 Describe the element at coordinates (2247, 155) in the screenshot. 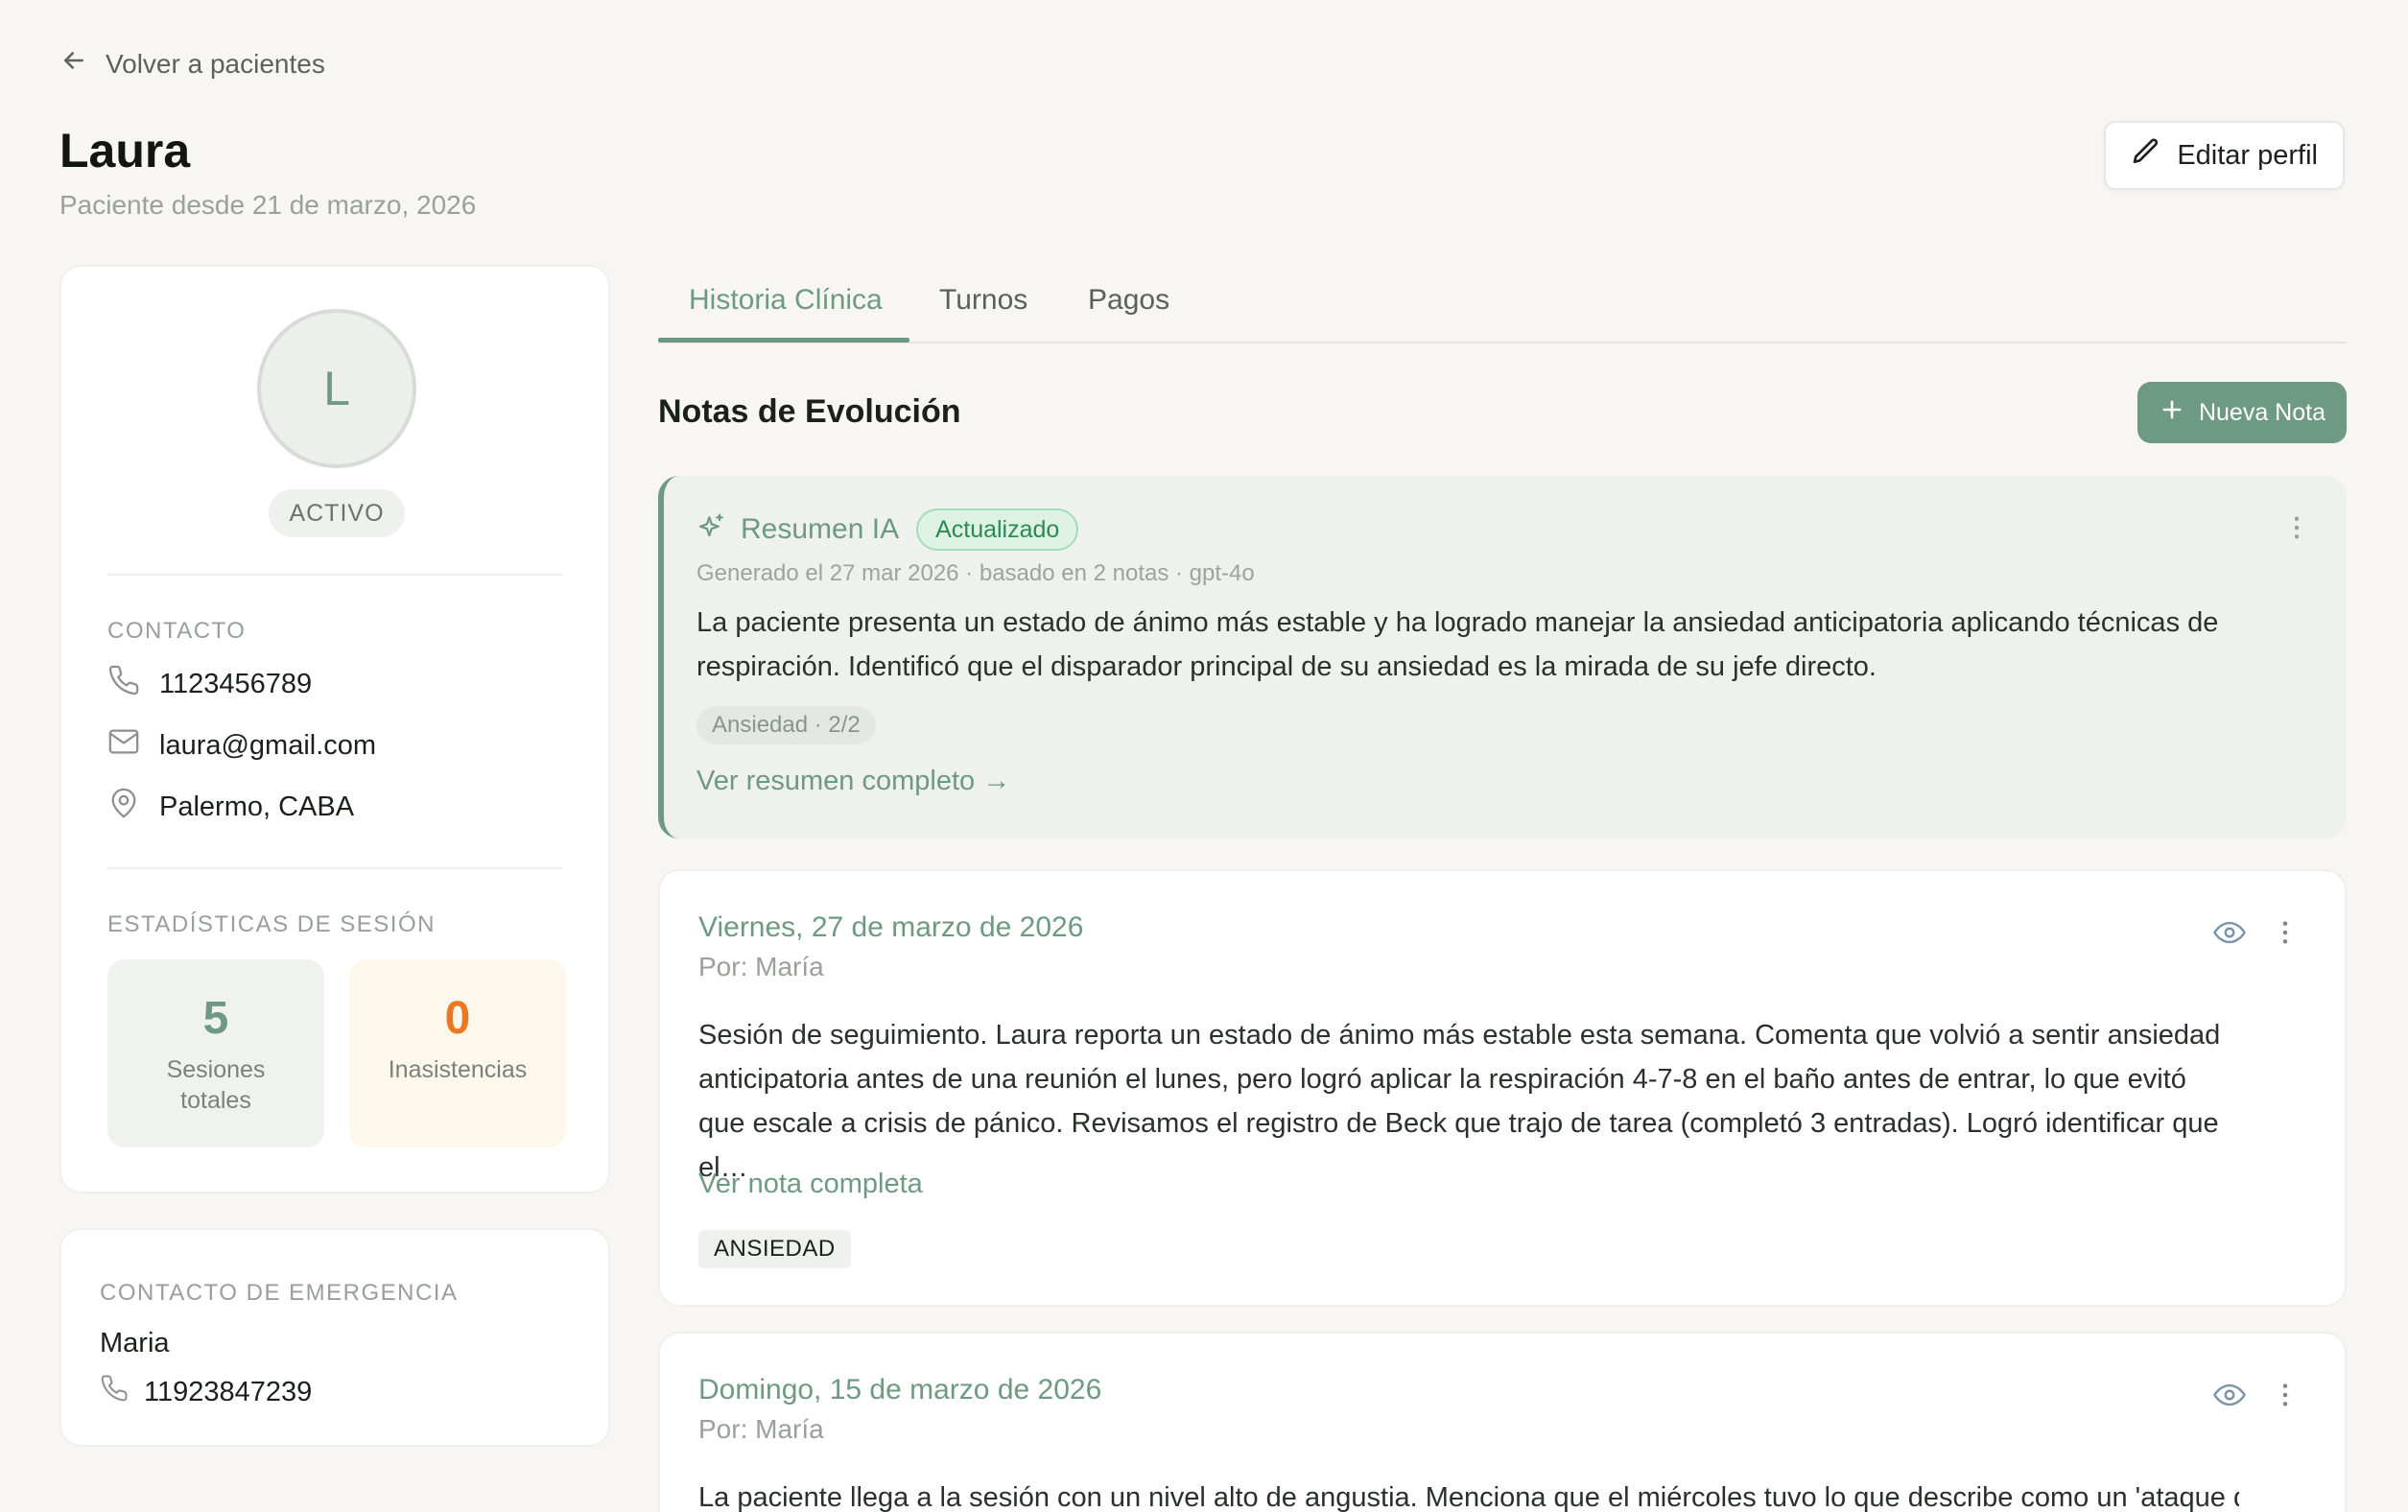

I see `edit-profile-label: Editar perfil` at that location.